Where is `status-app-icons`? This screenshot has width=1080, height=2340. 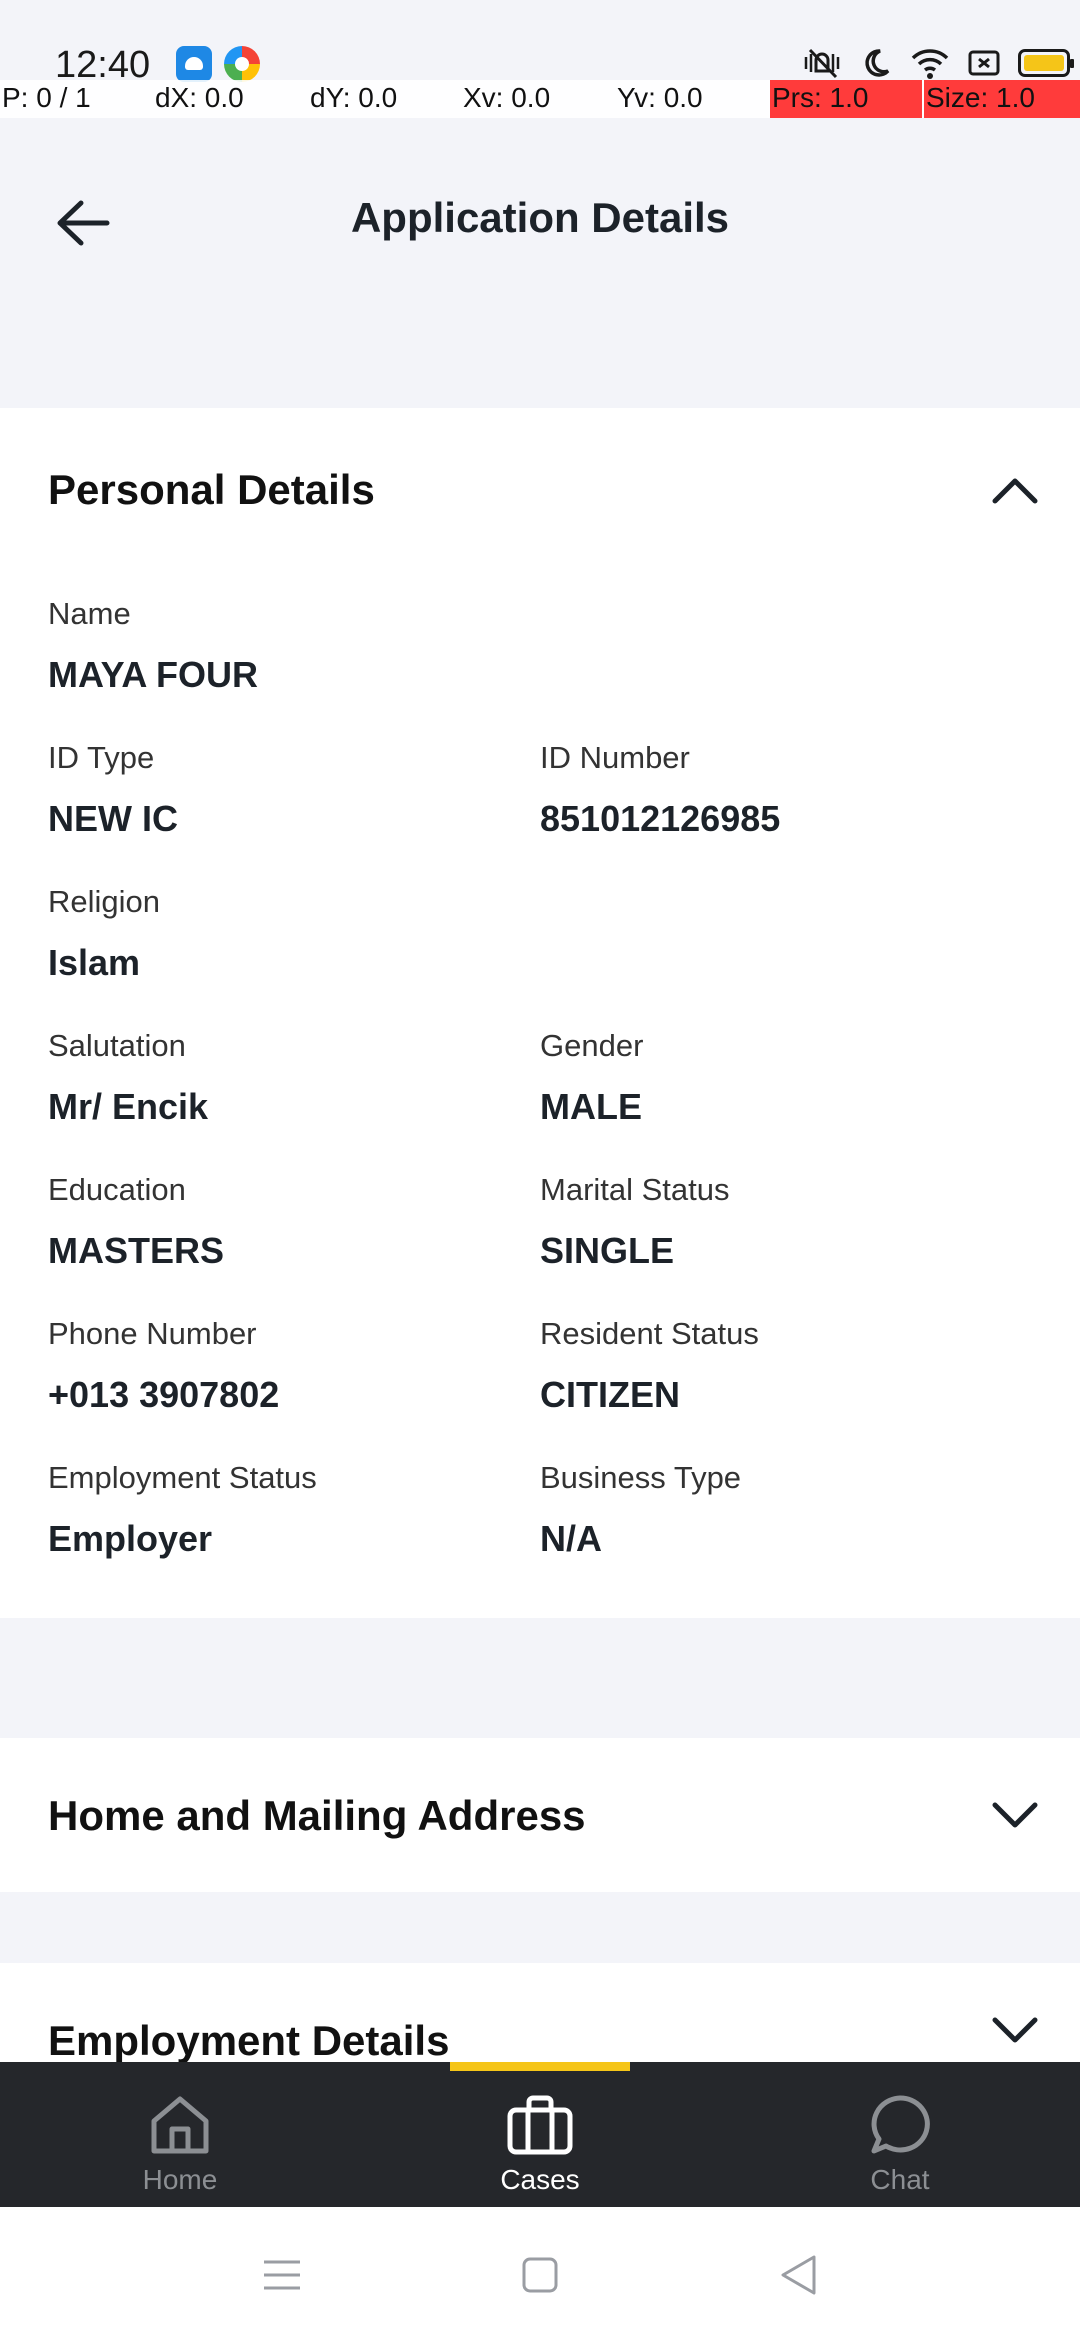 status-app-icons is located at coordinates (218, 64).